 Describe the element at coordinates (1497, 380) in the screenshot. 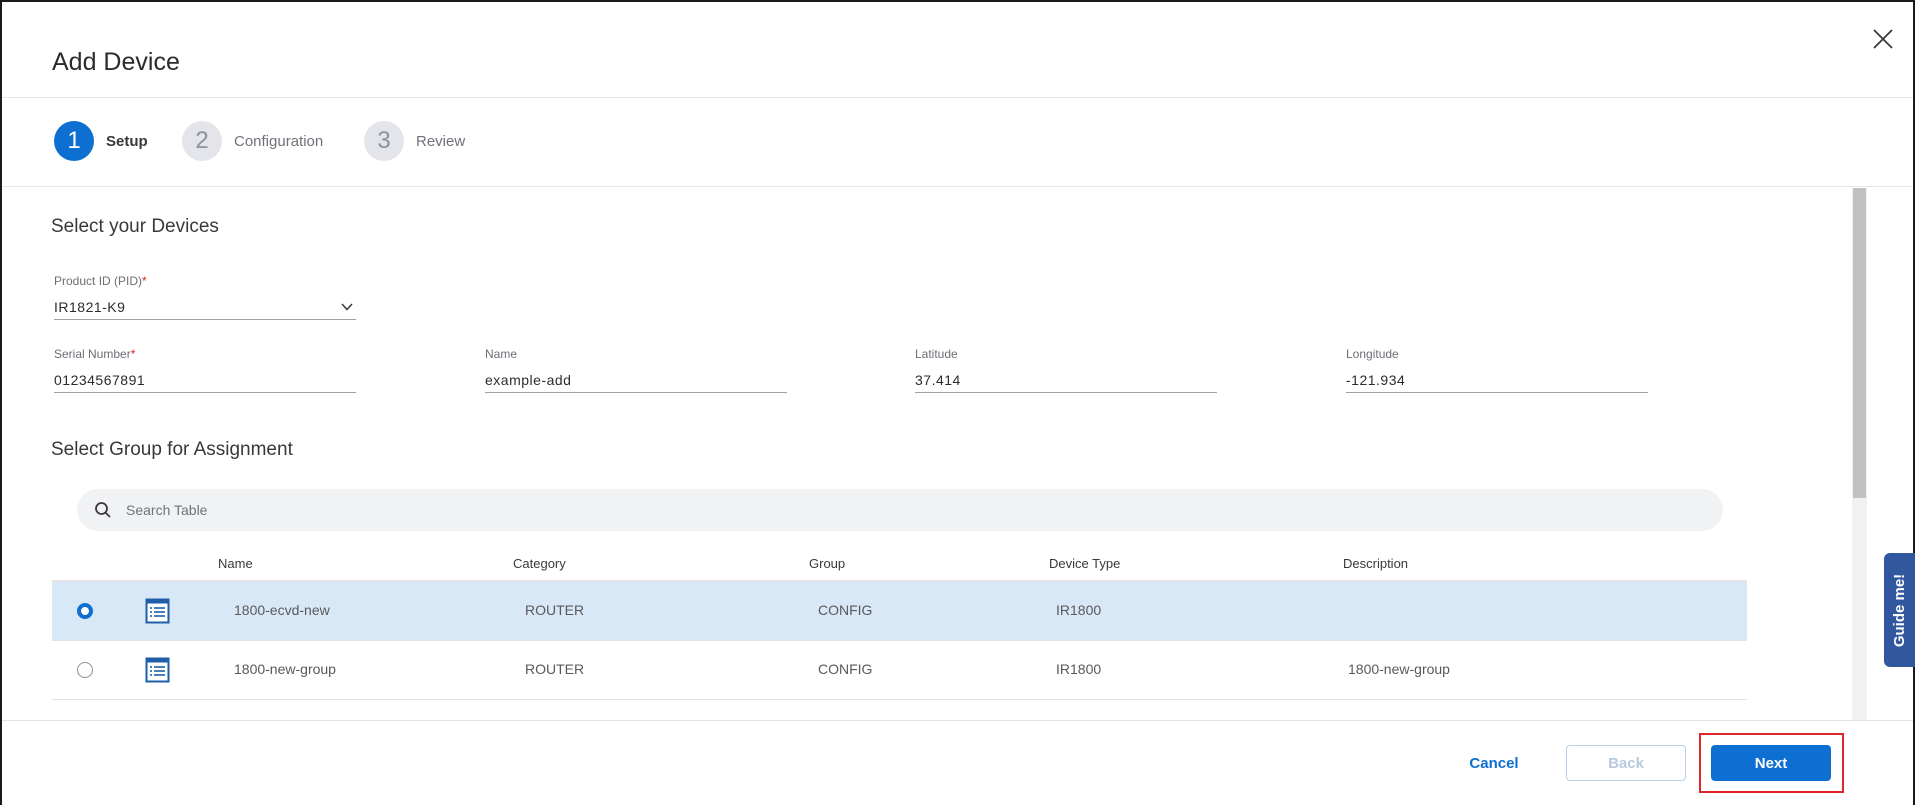

I see `longitude-input: -121.934` at that location.